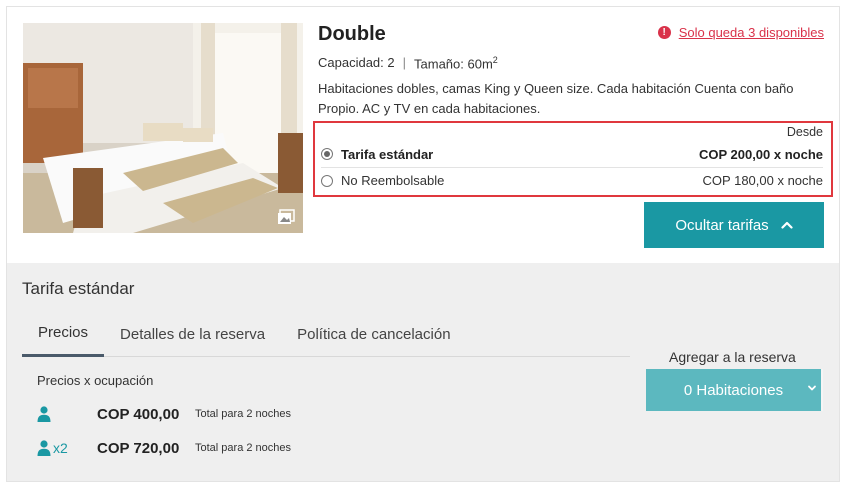 This screenshot has height=492, width=848. I want to click on price-amount: COP 400,00, so click(138, 414).